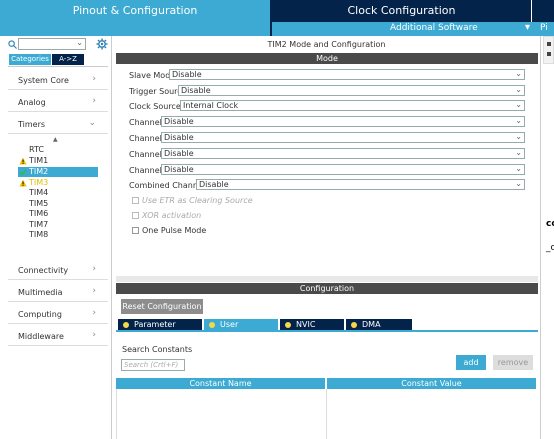 The width and height of the screenshot is (554, 439). What do you see at coordinates (32, 124) in the screenshot?
I see `category-label: Timers` at bounding box center [32, 124].